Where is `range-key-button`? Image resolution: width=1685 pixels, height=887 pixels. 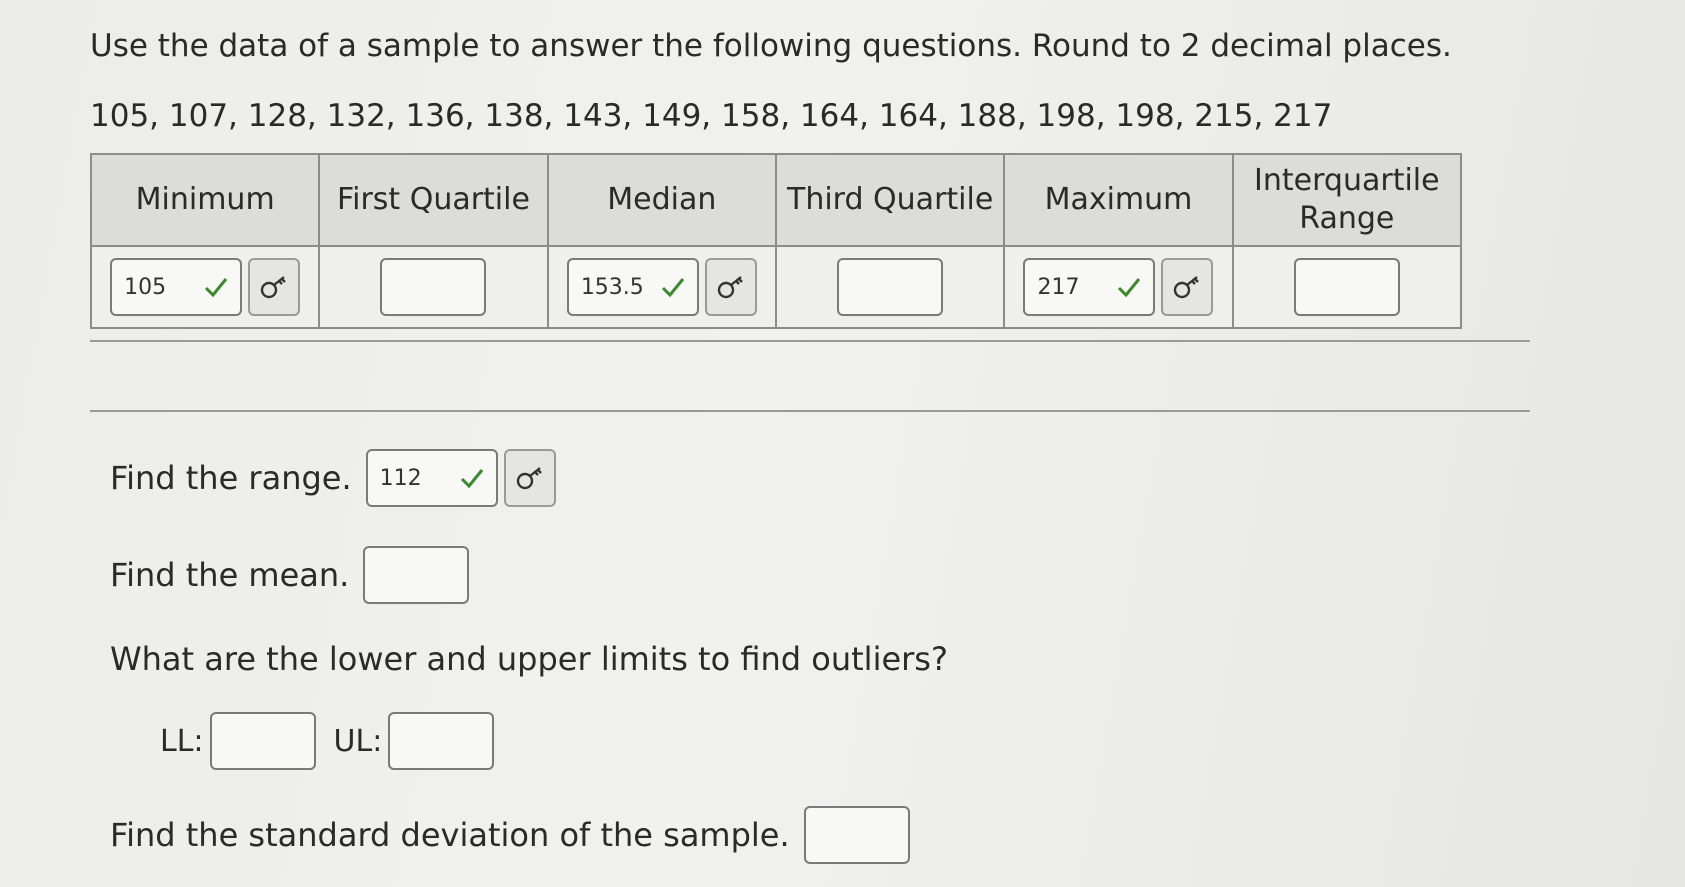
range-key-button is located at coordinates (529, 478).